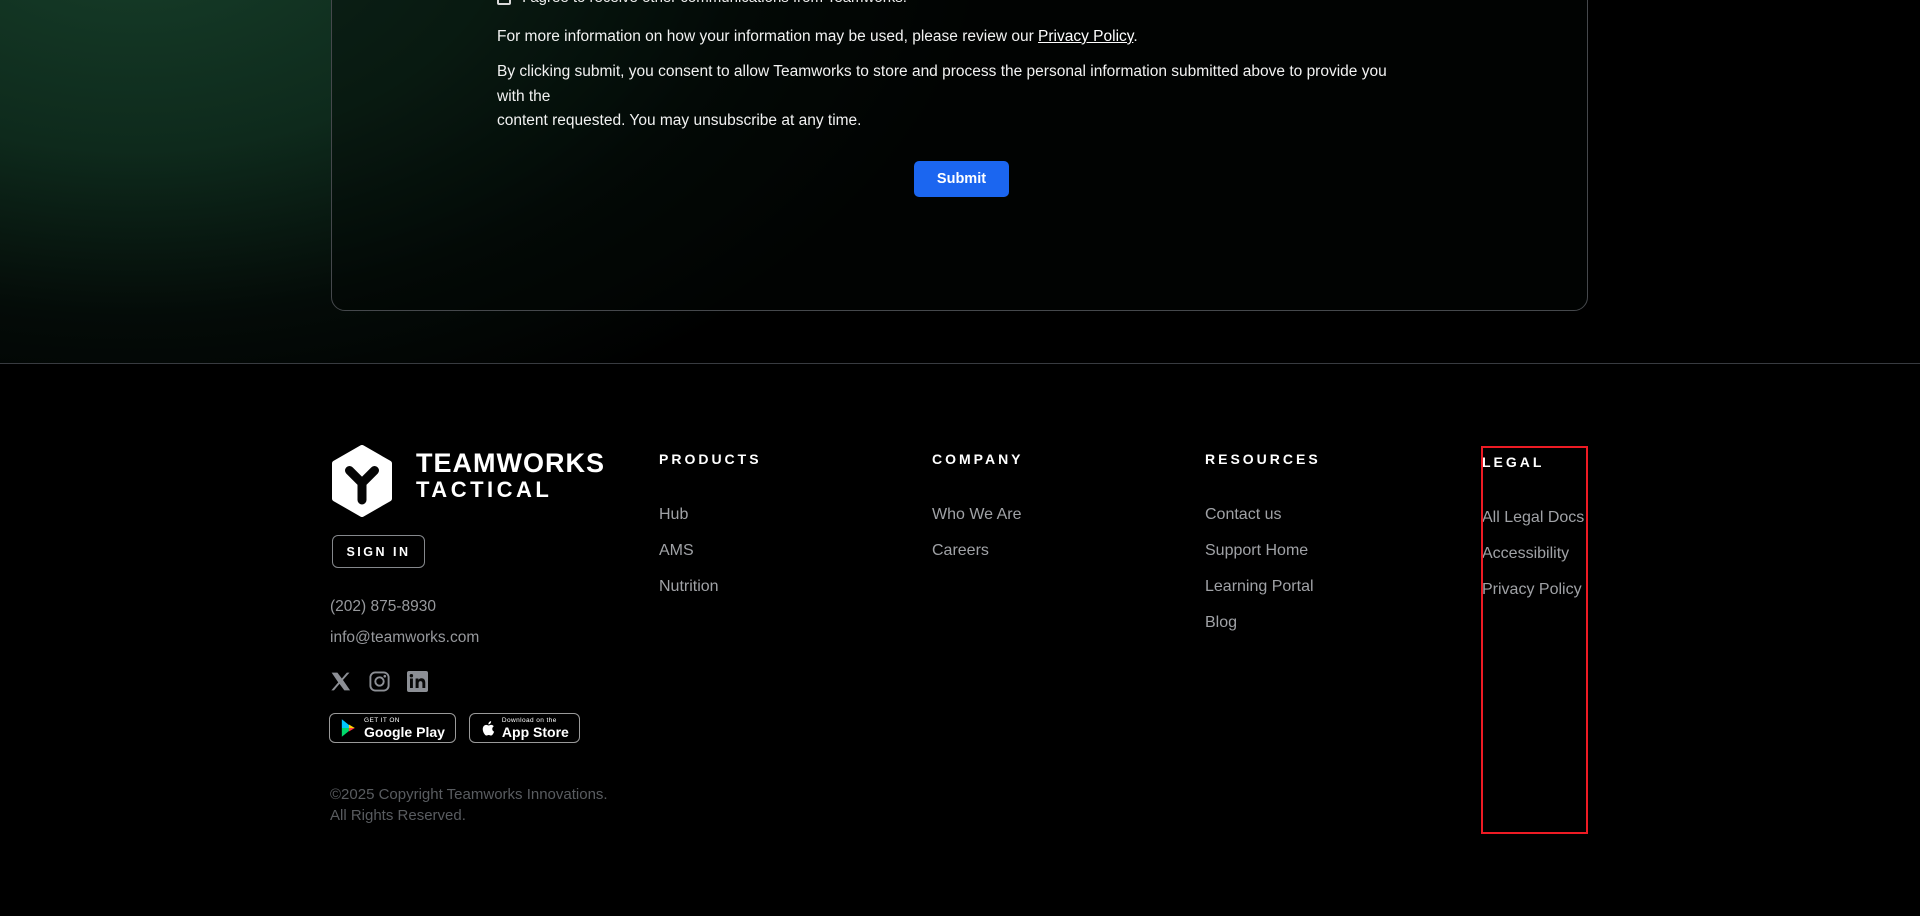 The width and height of the screenshot is (1920, 916). I want to click on privacy-policy-link: Privacy Policy, so click(1085, 36).